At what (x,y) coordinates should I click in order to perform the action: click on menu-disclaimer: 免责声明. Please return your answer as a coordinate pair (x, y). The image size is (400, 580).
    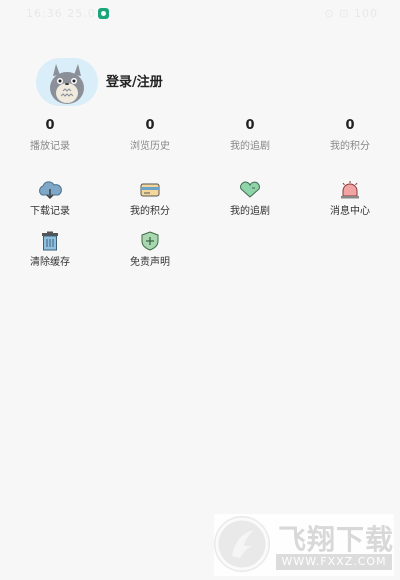
    Looking at the image, I should click on (150, 249).